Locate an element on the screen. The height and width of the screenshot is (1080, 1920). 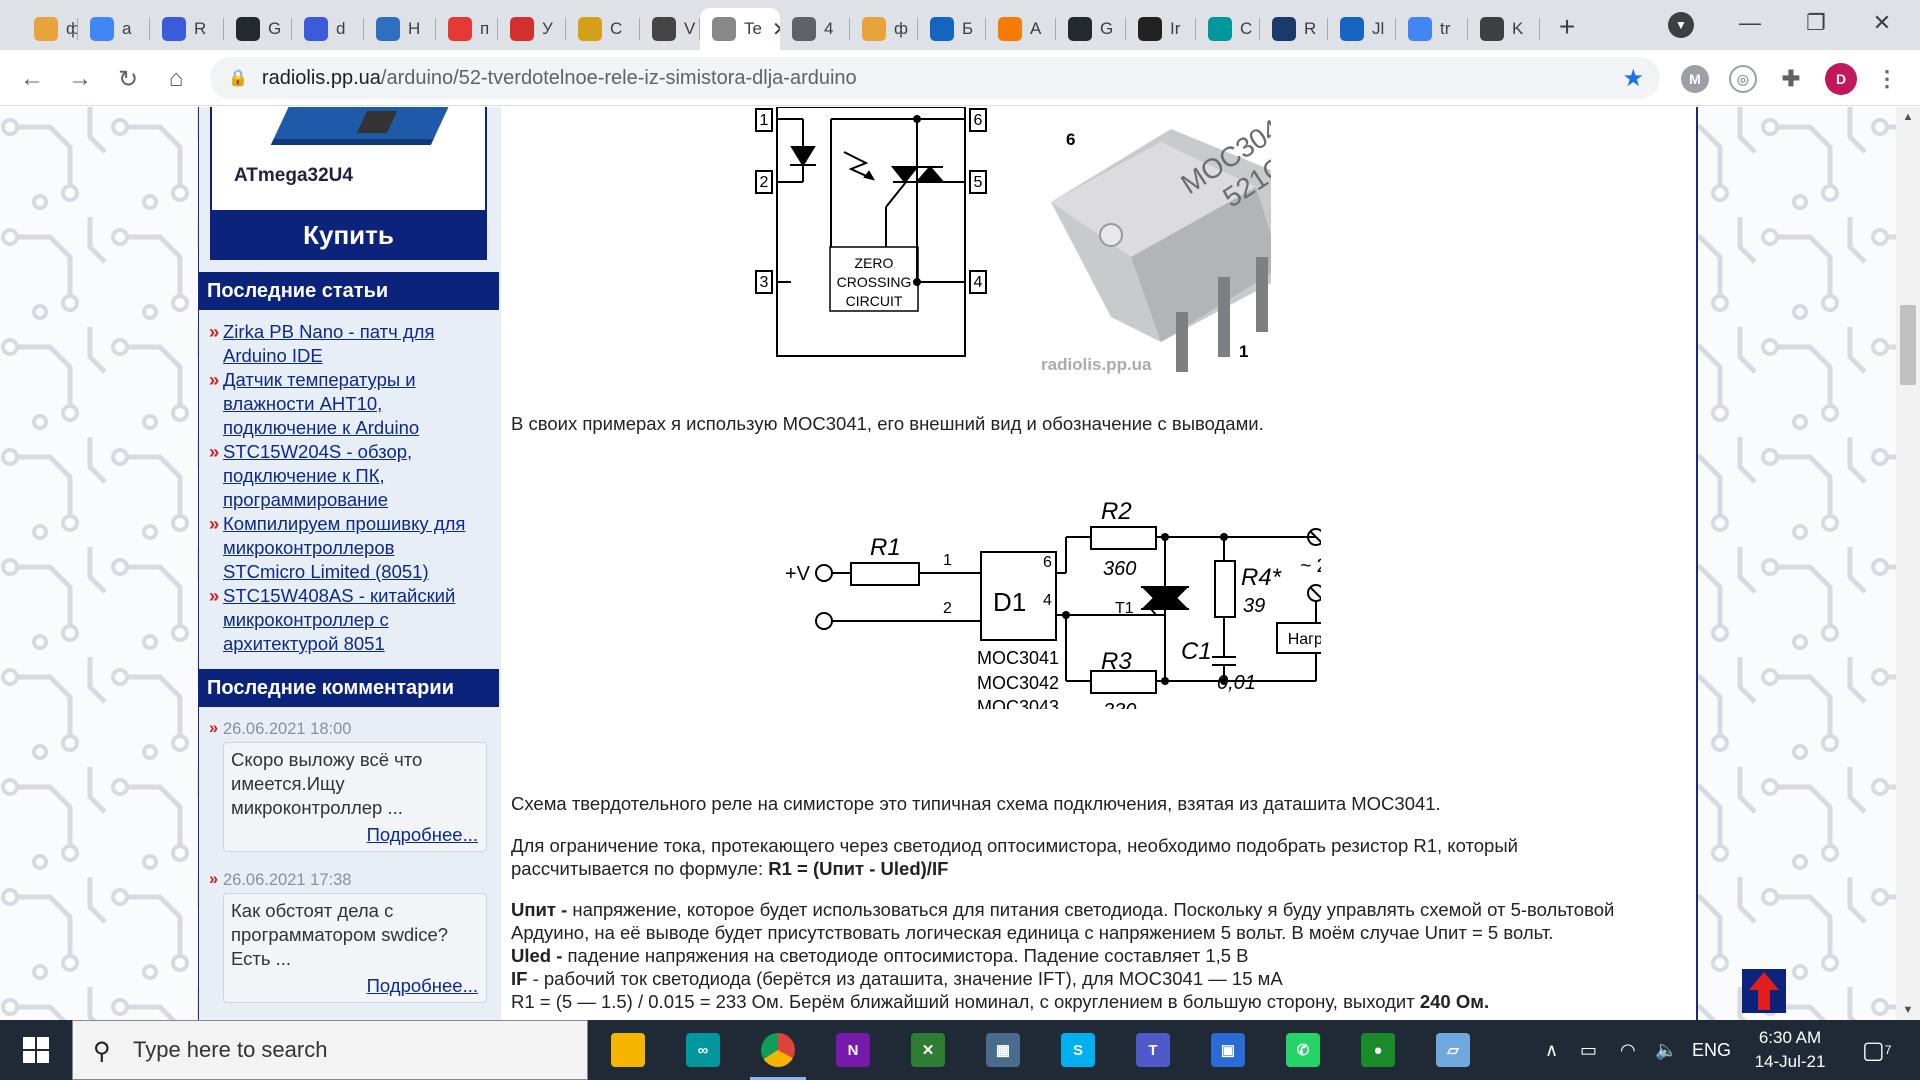
taskbar-app: ▦ is located at coordinates (1003, 1050).